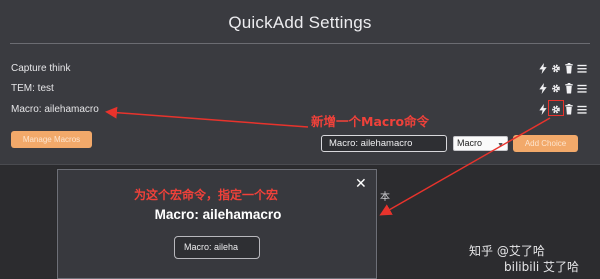 The width and height of the screenshot is (600, 279). What do you see at coordinates (507, 251) in the screenshot?
I see `watermark-zhihu: 知乎 @艾了哈` at bounding box center [507, 251].